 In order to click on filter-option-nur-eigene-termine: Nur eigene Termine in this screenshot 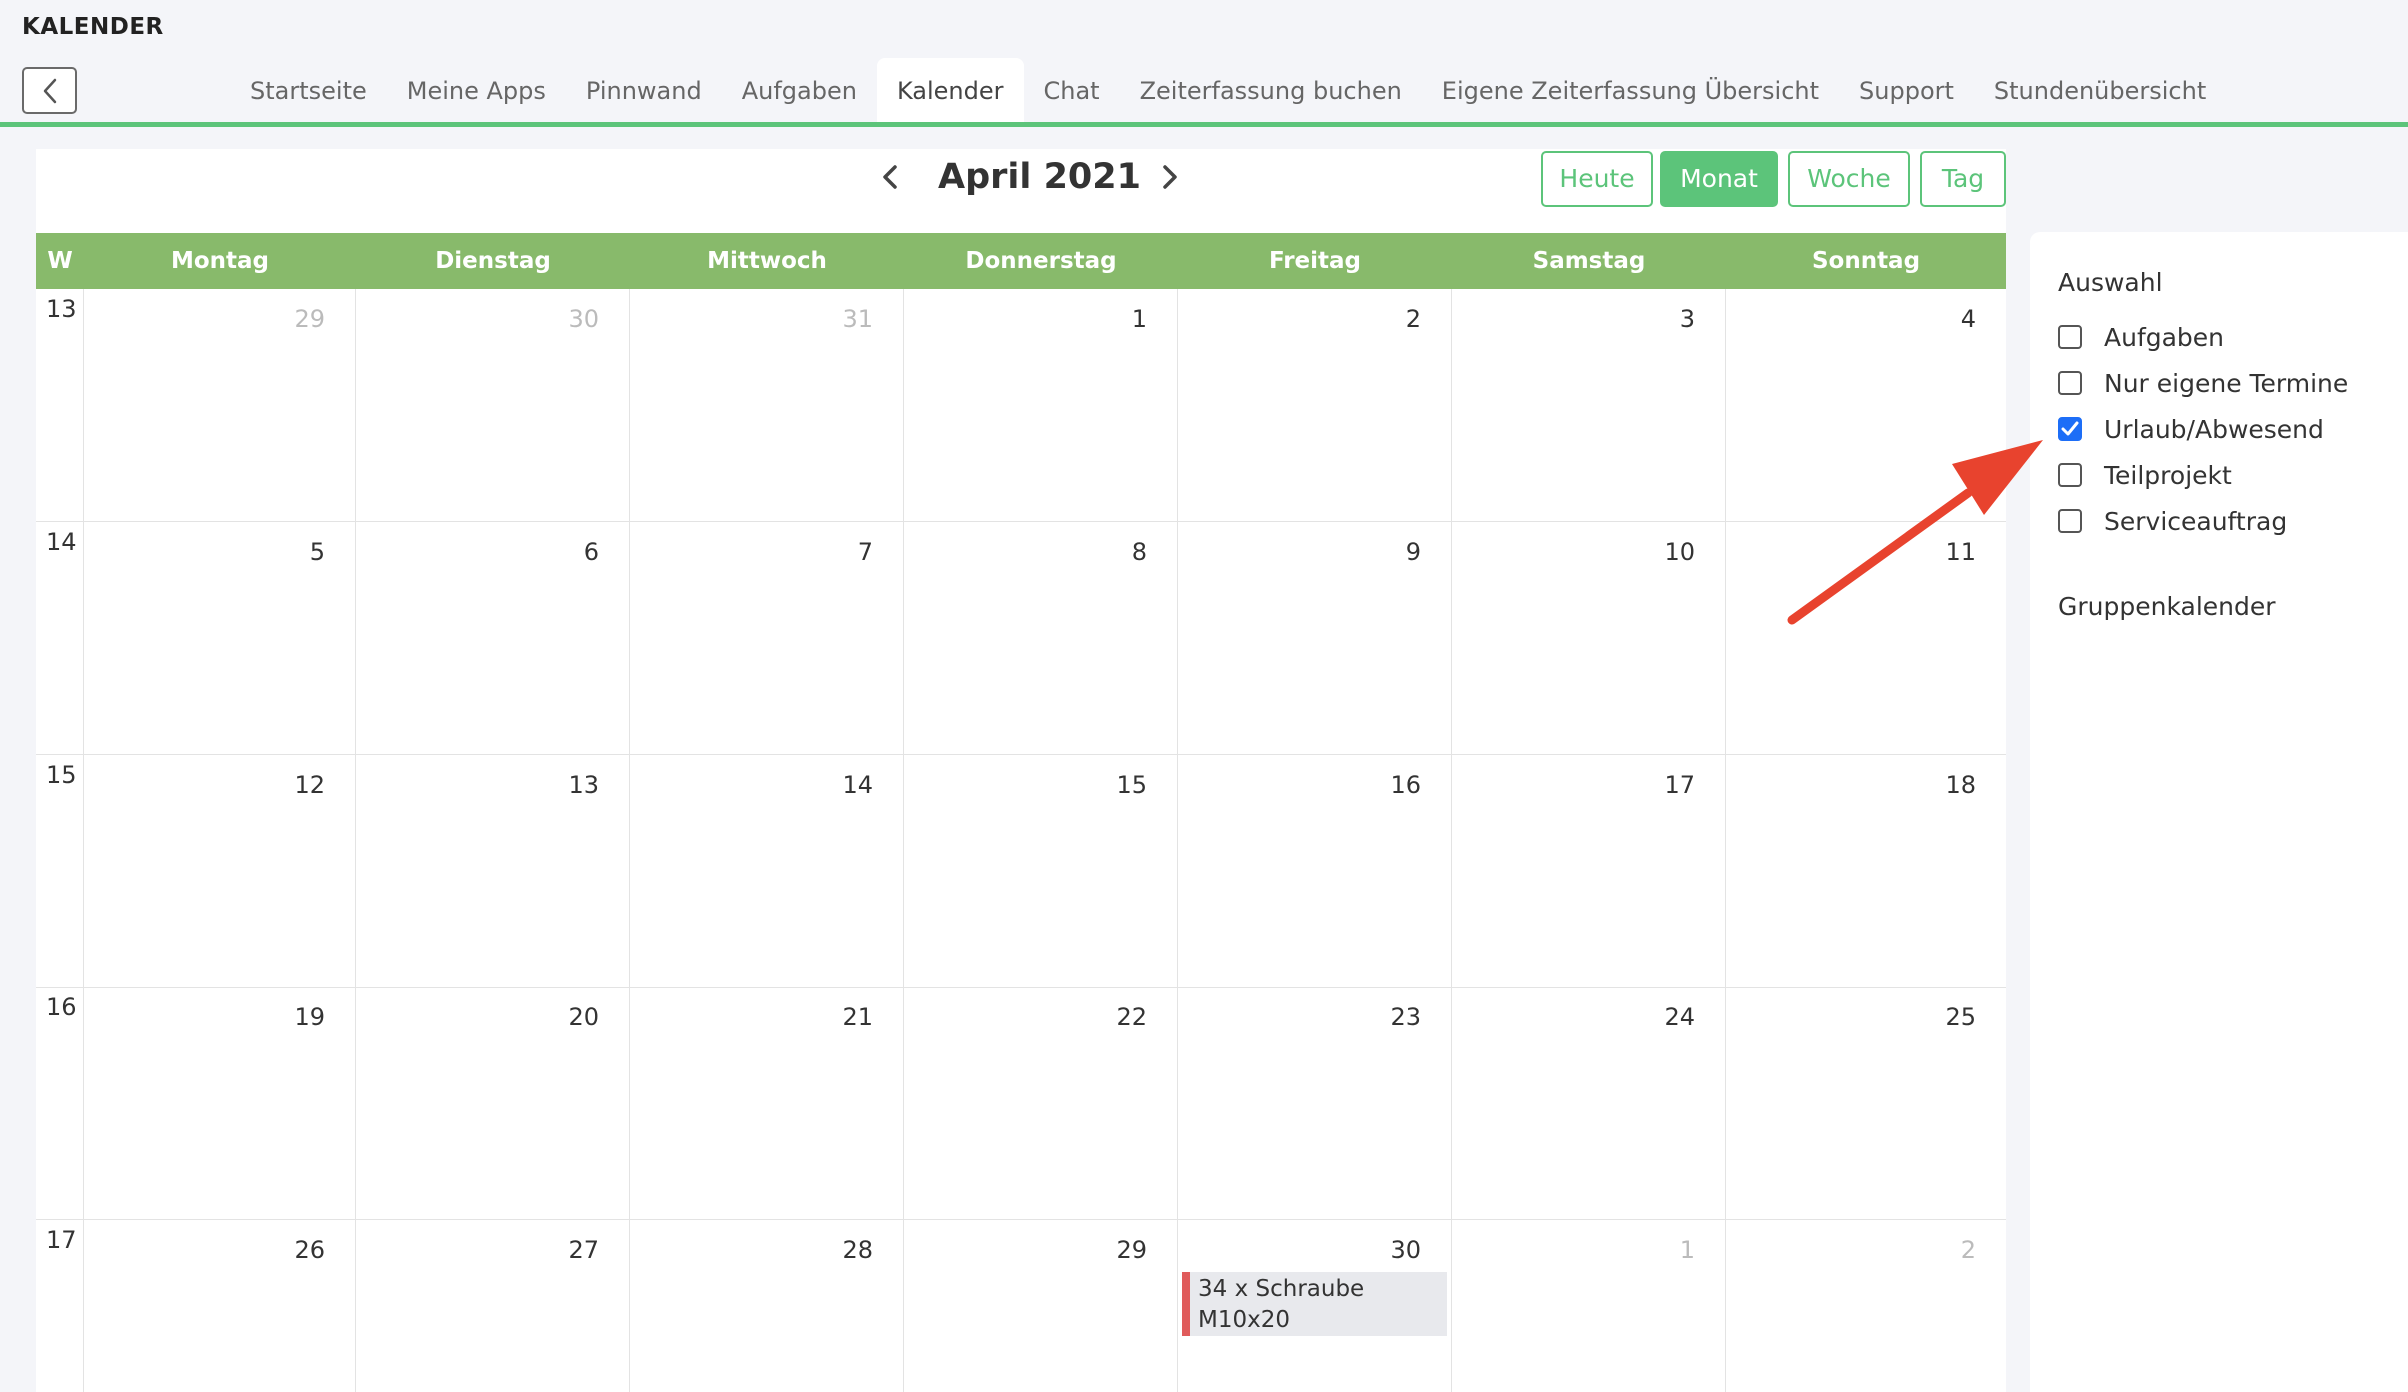, I will do `click(2203, 383)`.